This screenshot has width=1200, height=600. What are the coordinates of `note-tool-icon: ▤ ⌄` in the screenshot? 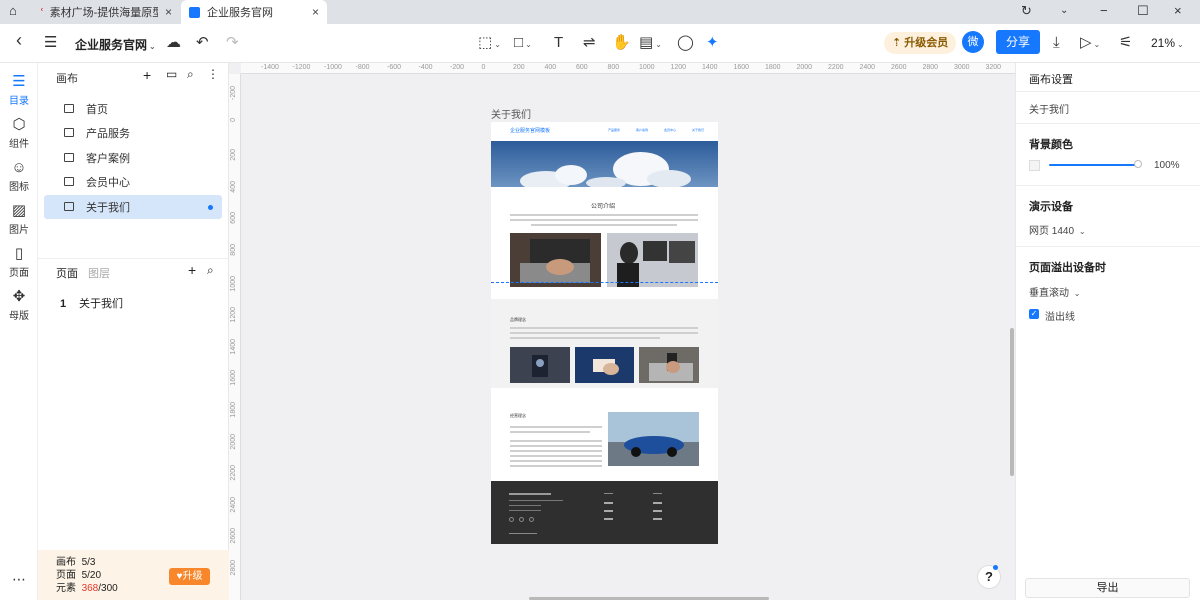 It's located at (650, 44).